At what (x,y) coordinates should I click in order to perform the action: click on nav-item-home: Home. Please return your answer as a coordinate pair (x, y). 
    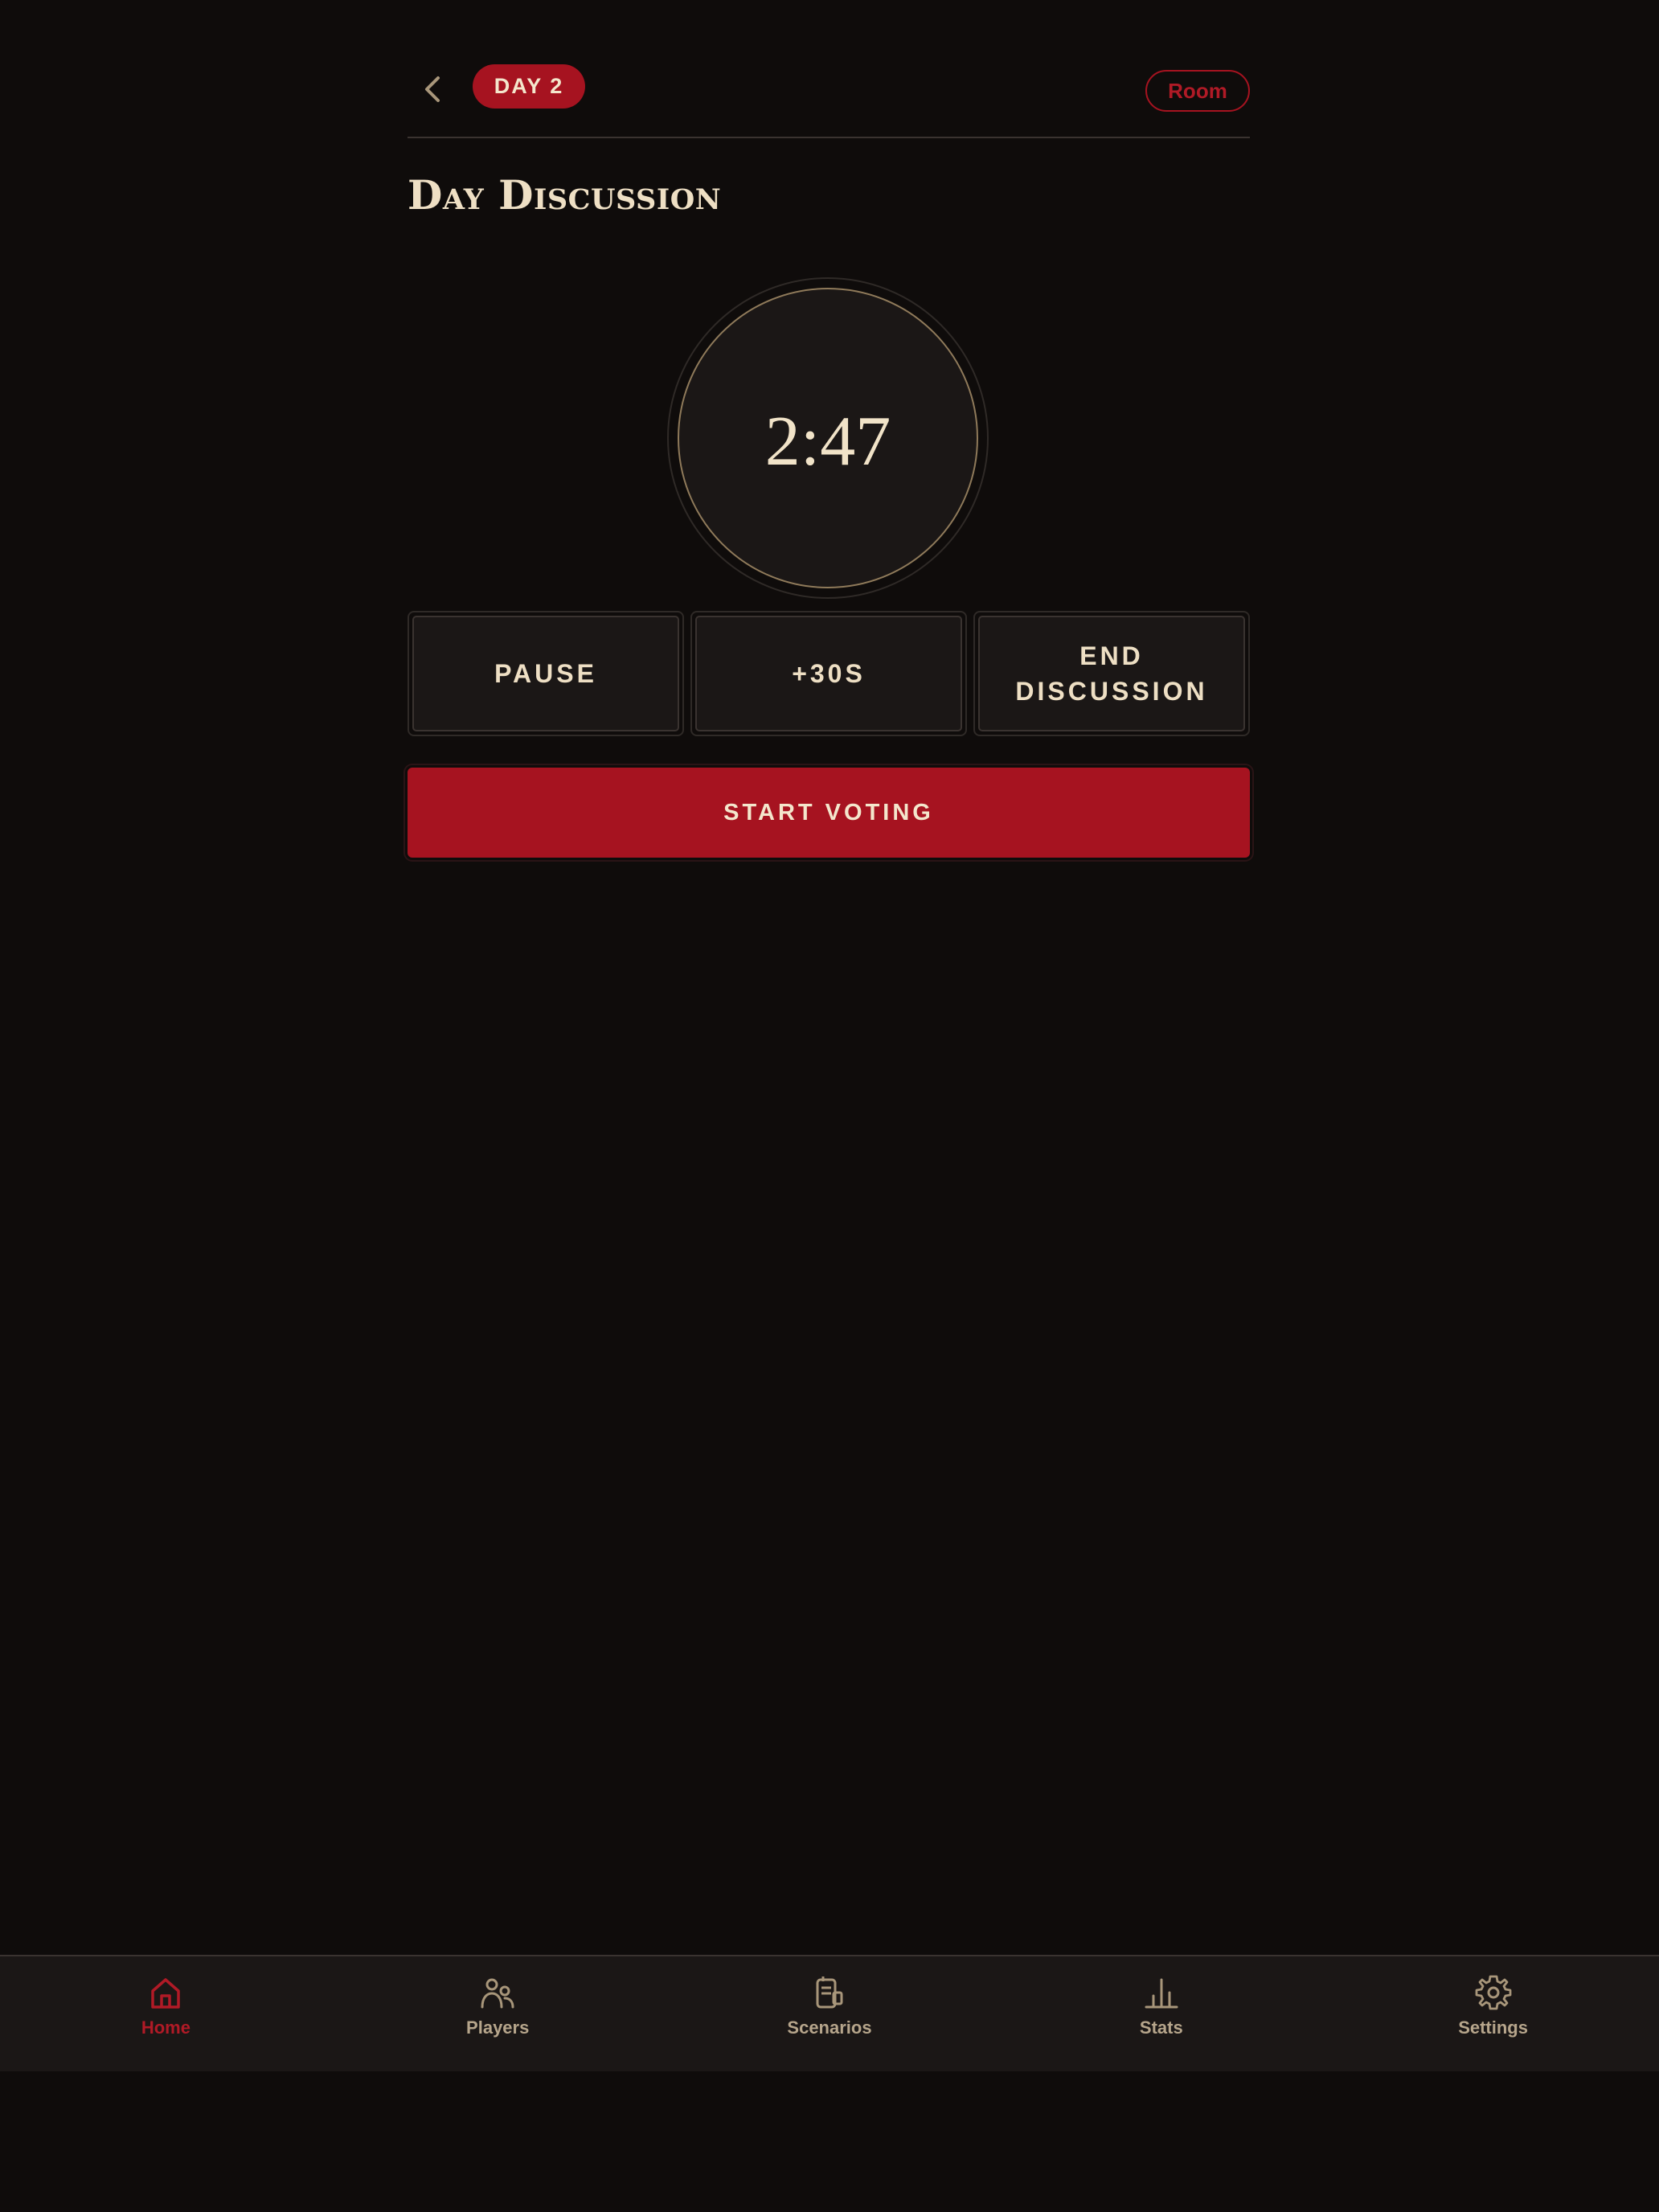
    Looking at the image, I should click on (166, 2013).